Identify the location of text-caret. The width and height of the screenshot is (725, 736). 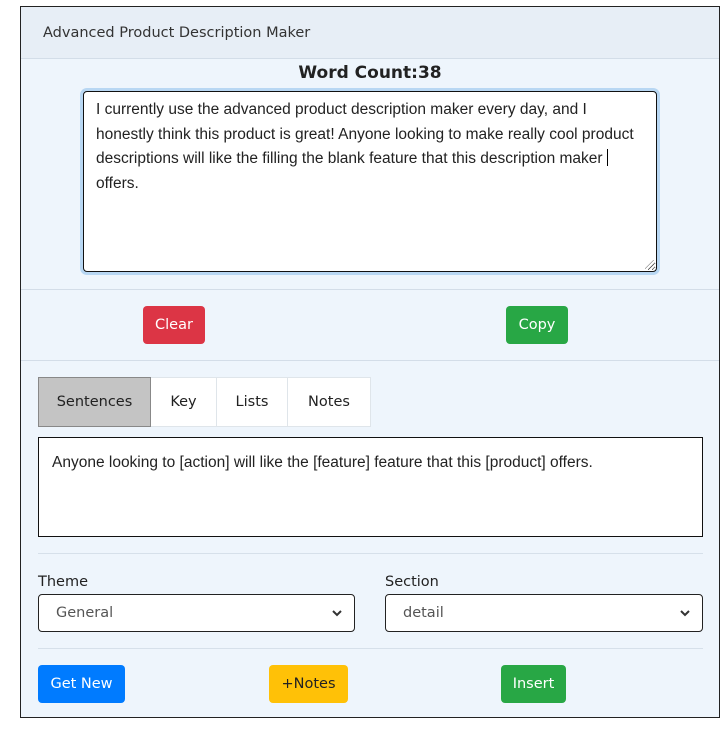
(607, 157).